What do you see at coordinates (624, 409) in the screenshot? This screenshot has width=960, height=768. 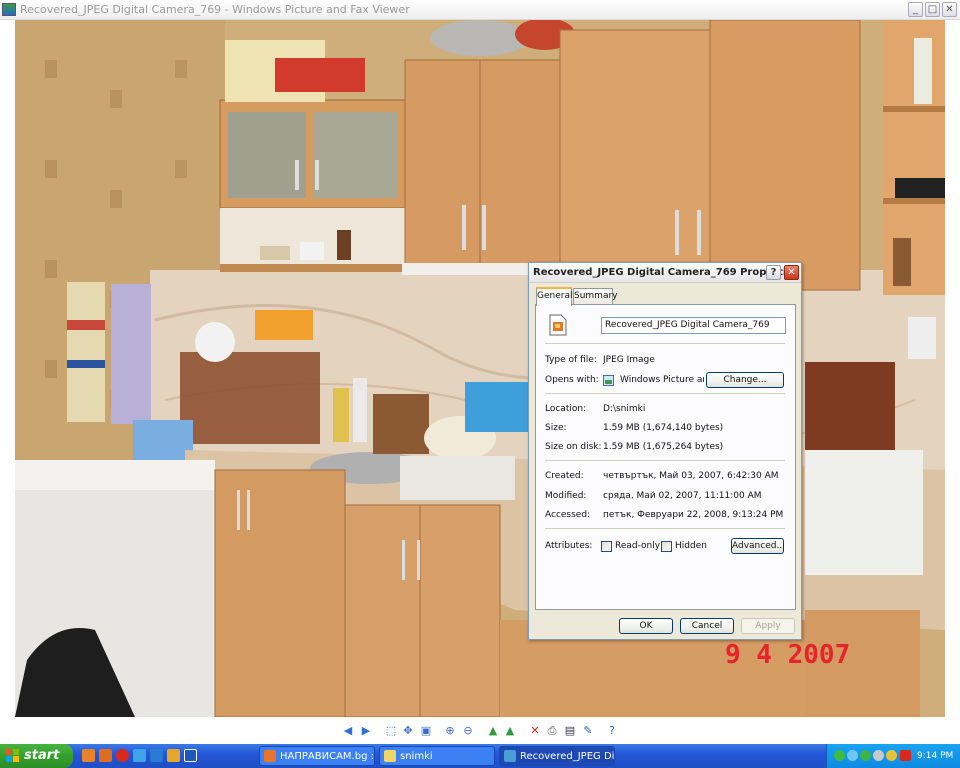 I see `location-value: D:\snimki` at bounding box center [624, 409].